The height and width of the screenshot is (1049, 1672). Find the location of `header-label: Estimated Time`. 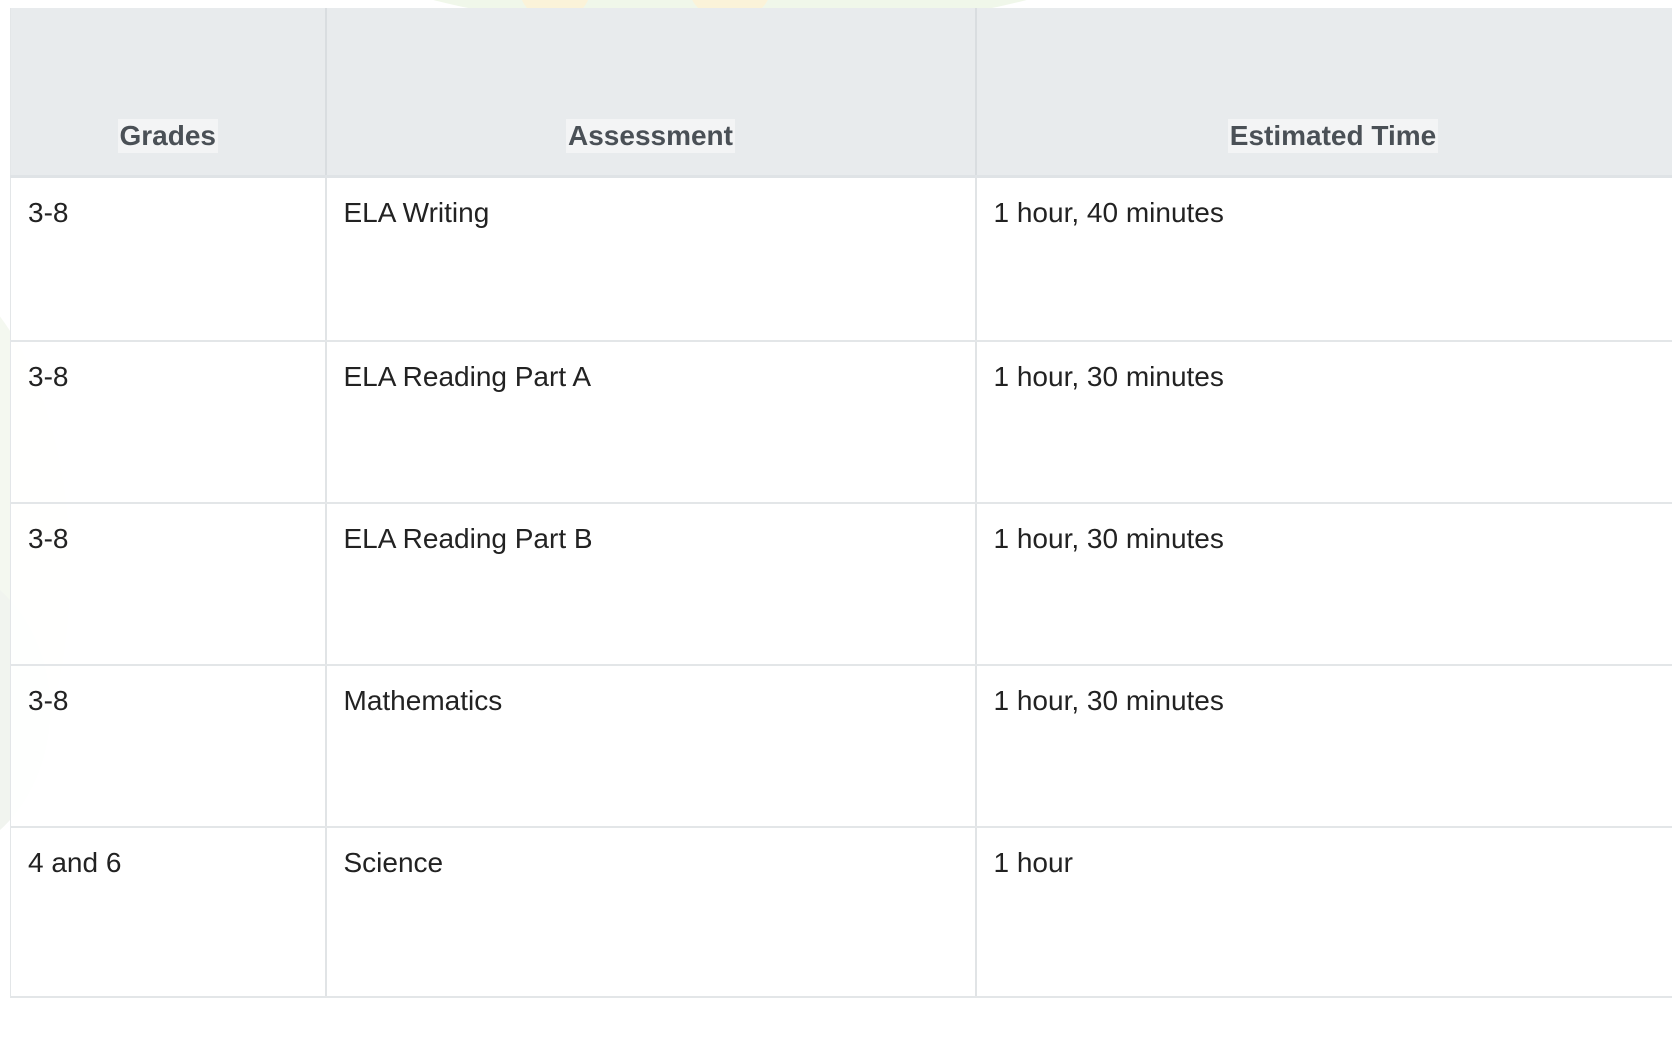

header-label: Estimated Time is located at coordinates (1333, 135).